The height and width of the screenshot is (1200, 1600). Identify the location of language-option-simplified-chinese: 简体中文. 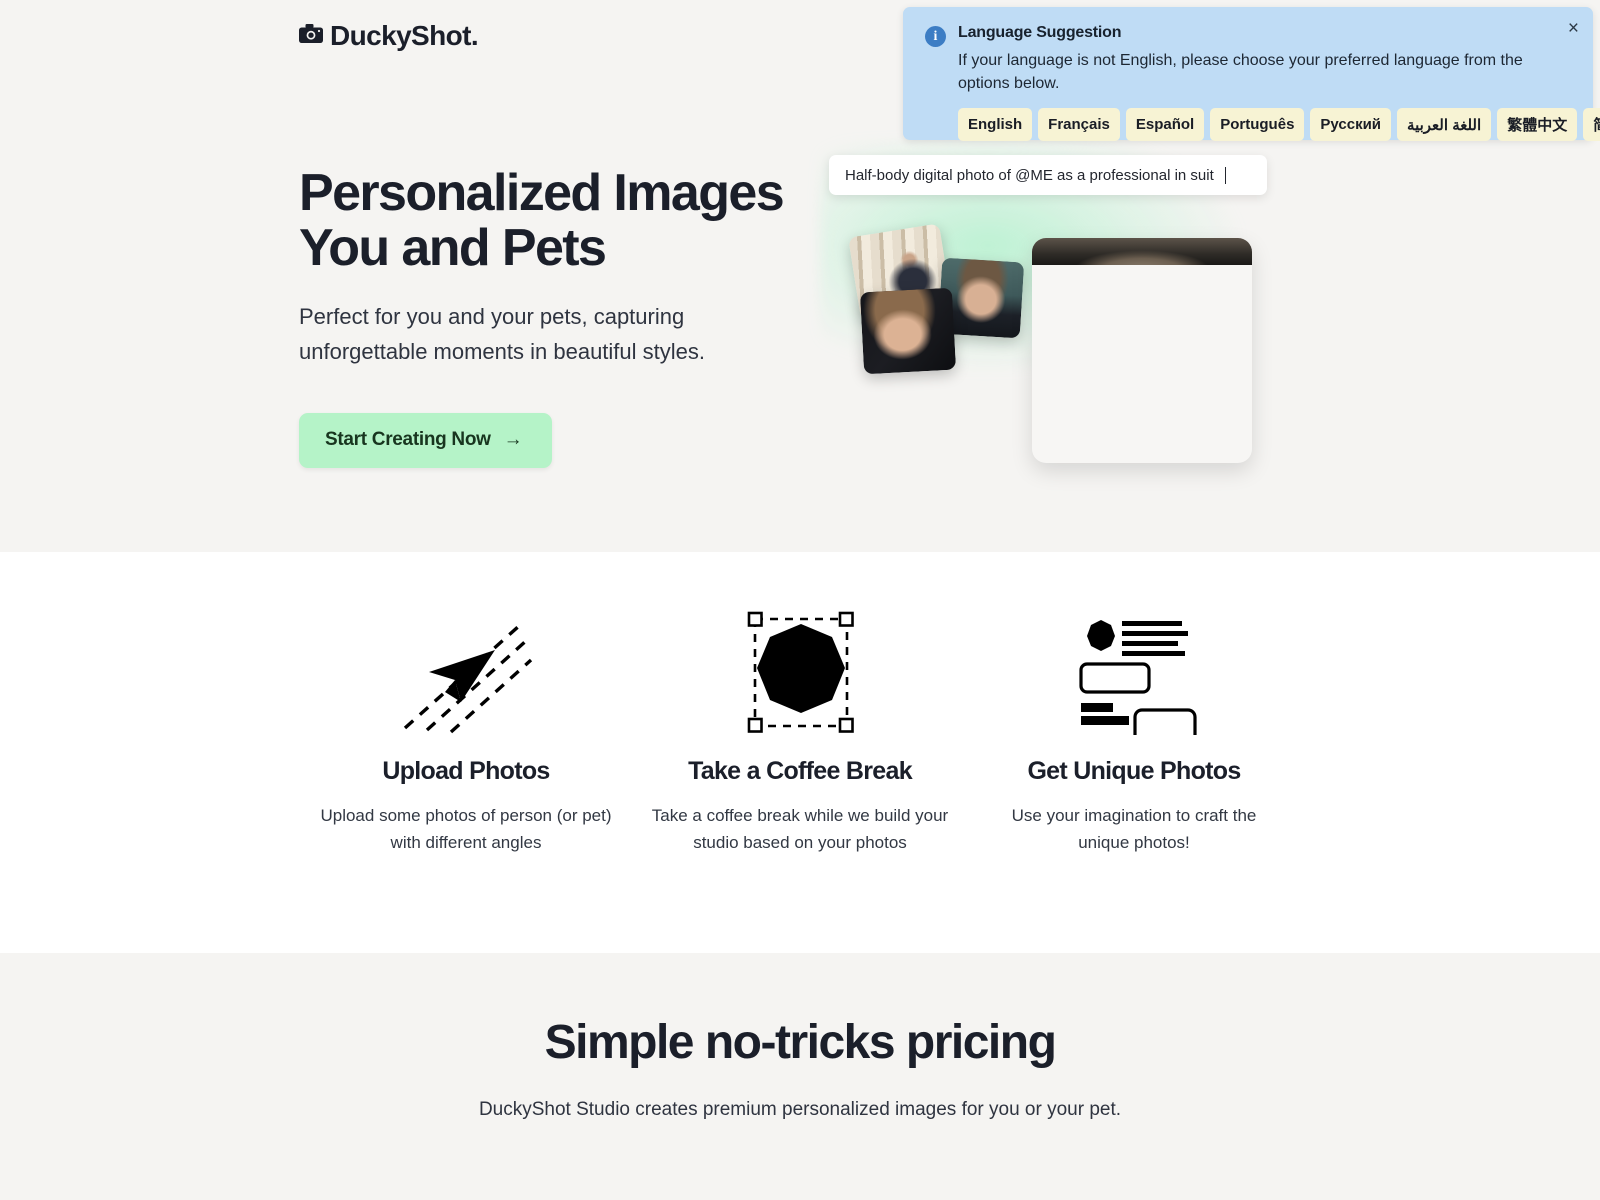
(1591, 125).